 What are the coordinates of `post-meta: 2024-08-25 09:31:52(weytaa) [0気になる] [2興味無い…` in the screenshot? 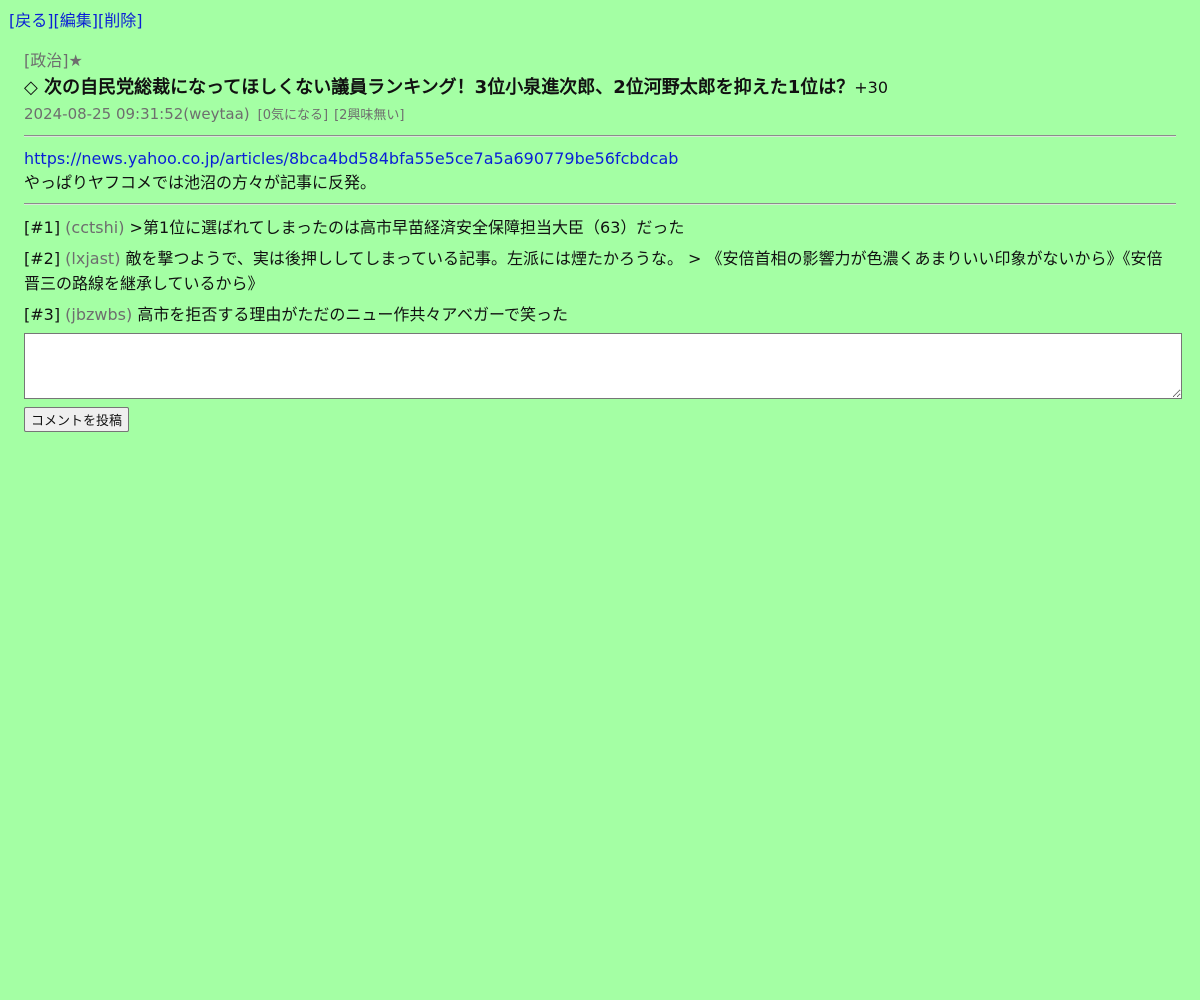 It's located at (600, 115).